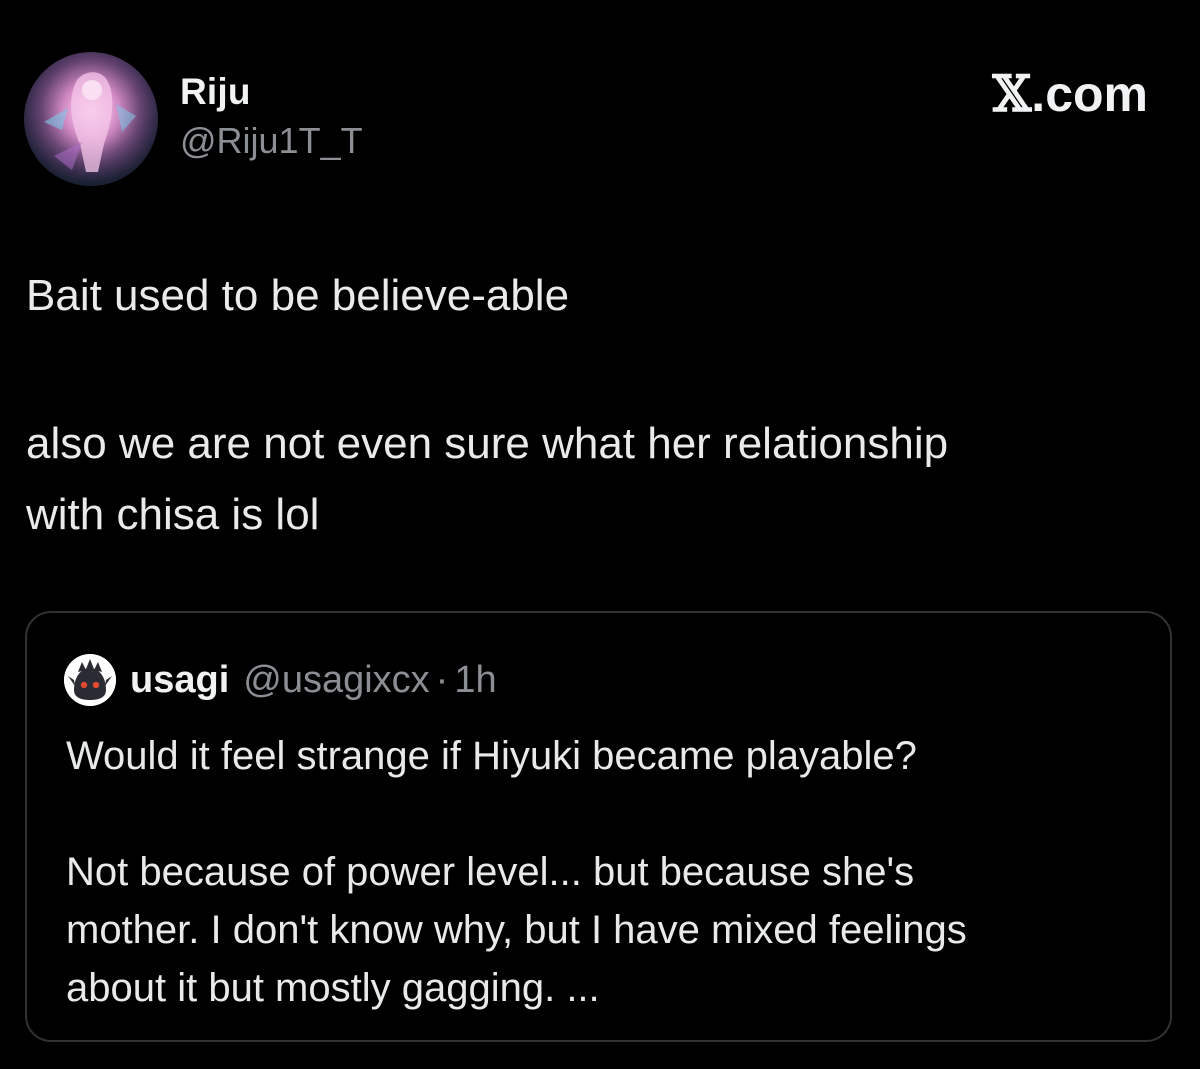 This screenshot has width=1200, height=1069. Describe the element at coordinates (91, 119) in the screenshot. I see `anime-avatar-icon` at that location.